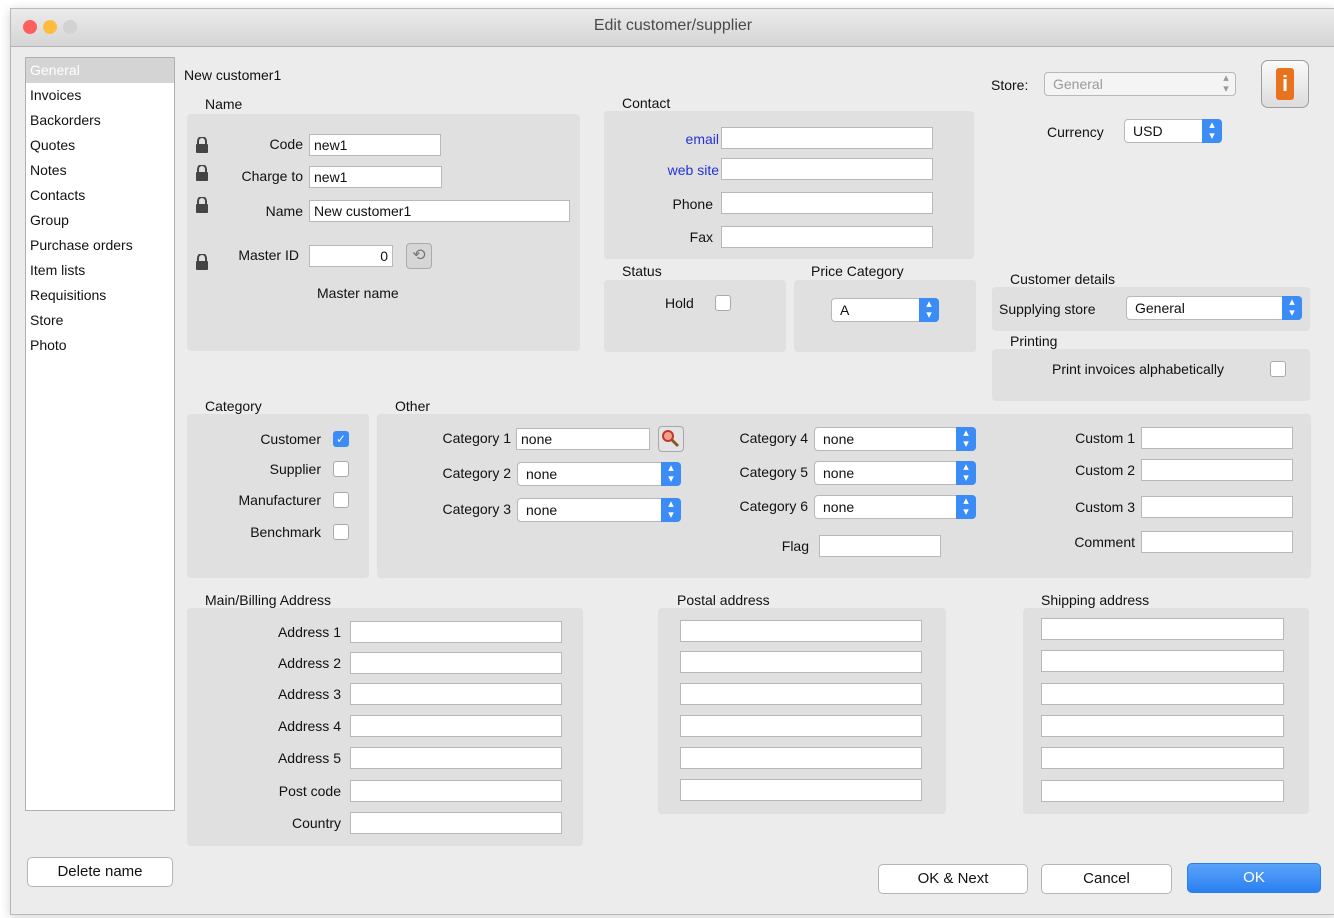 Image resolution: width=1334 pixels, height=918 pixels. What do you see at coordinates (695, 316) in the screenshot?
I see `status-panel` at bounding box center [695, 316].